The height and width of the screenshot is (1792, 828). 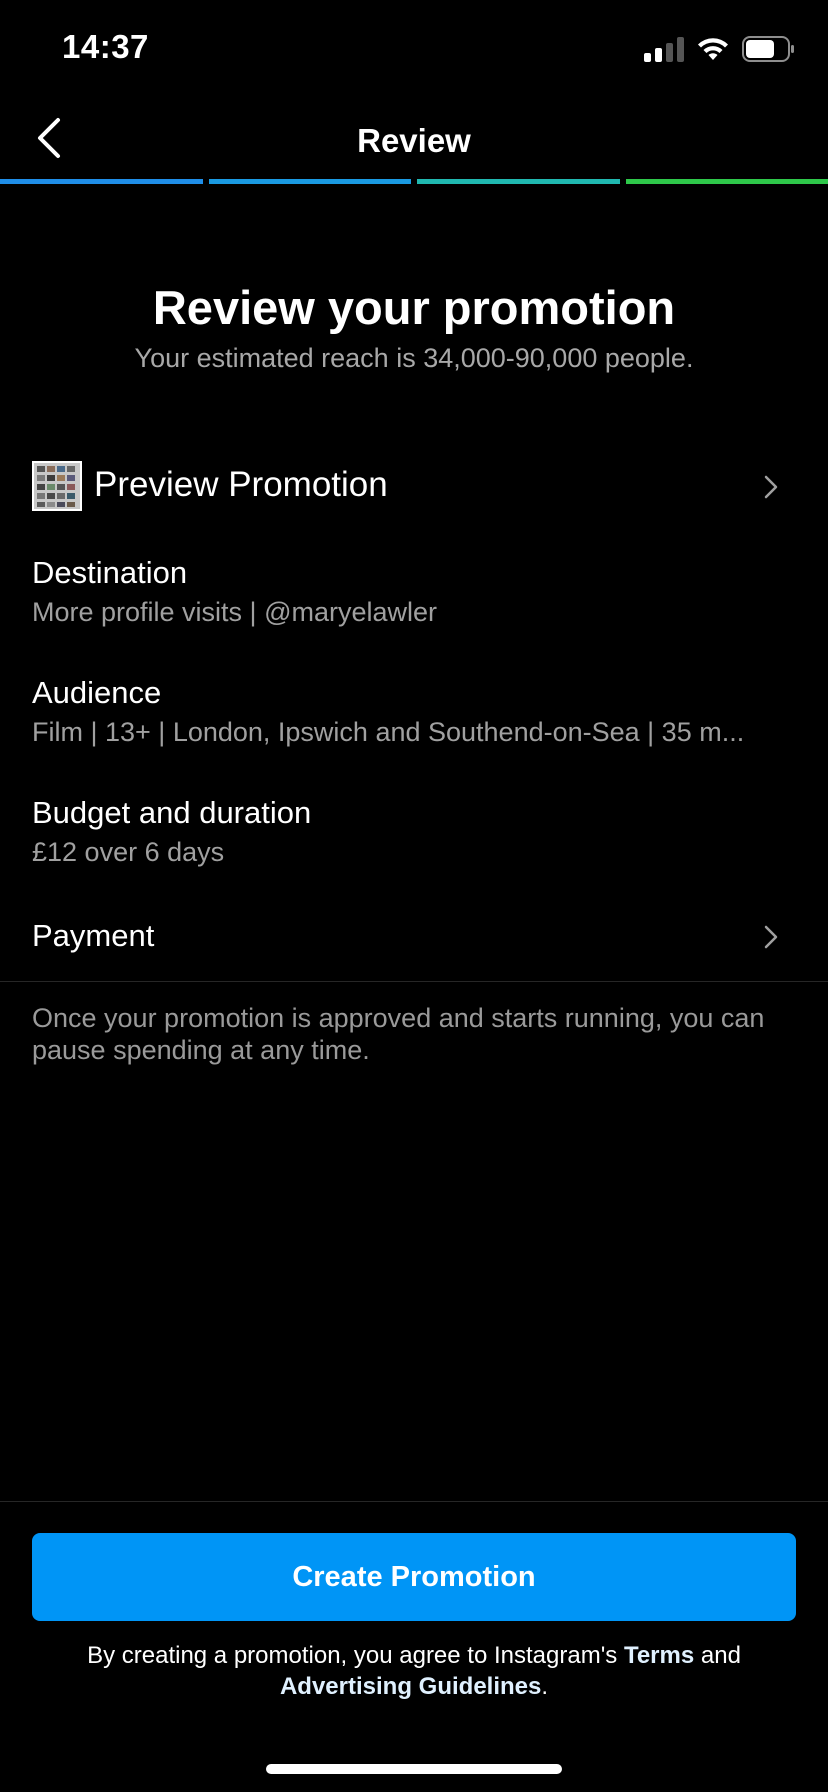 I want to click on budget-duration-value: £12 over 6 days, so click(x=128, y=852).